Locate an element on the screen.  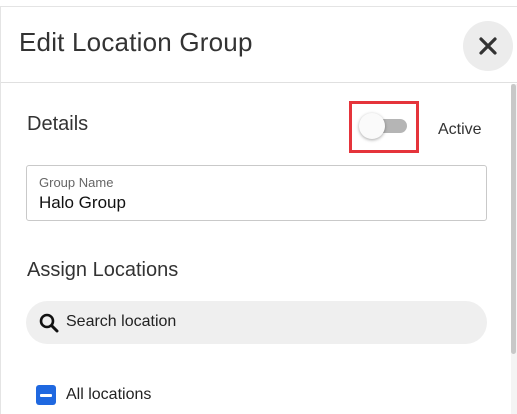
group-name-field: Group Name Halo Group is located at coordinates (256, 193).